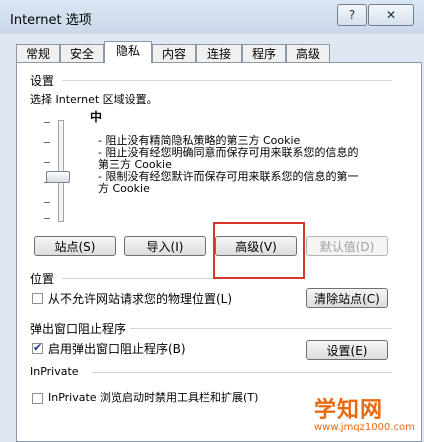 Image resolution: width=424 pixels, height=442 pixels. I want to click on tab-privacy: 隐私, so click(128, 52).